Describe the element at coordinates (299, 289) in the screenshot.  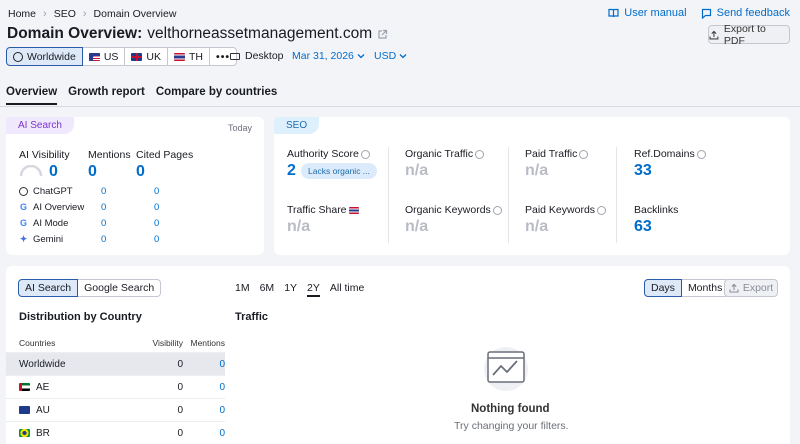
I see `period-selector: 1M 6M 1Y 2Y All time` at that location.